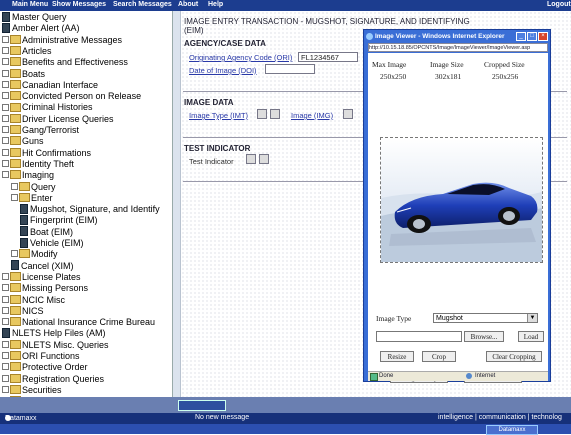 This screenshot has height=435, width=571. Describe the element at coordinates (439, 356) in the screenshot. I see `crop-button: Crop` at that location.